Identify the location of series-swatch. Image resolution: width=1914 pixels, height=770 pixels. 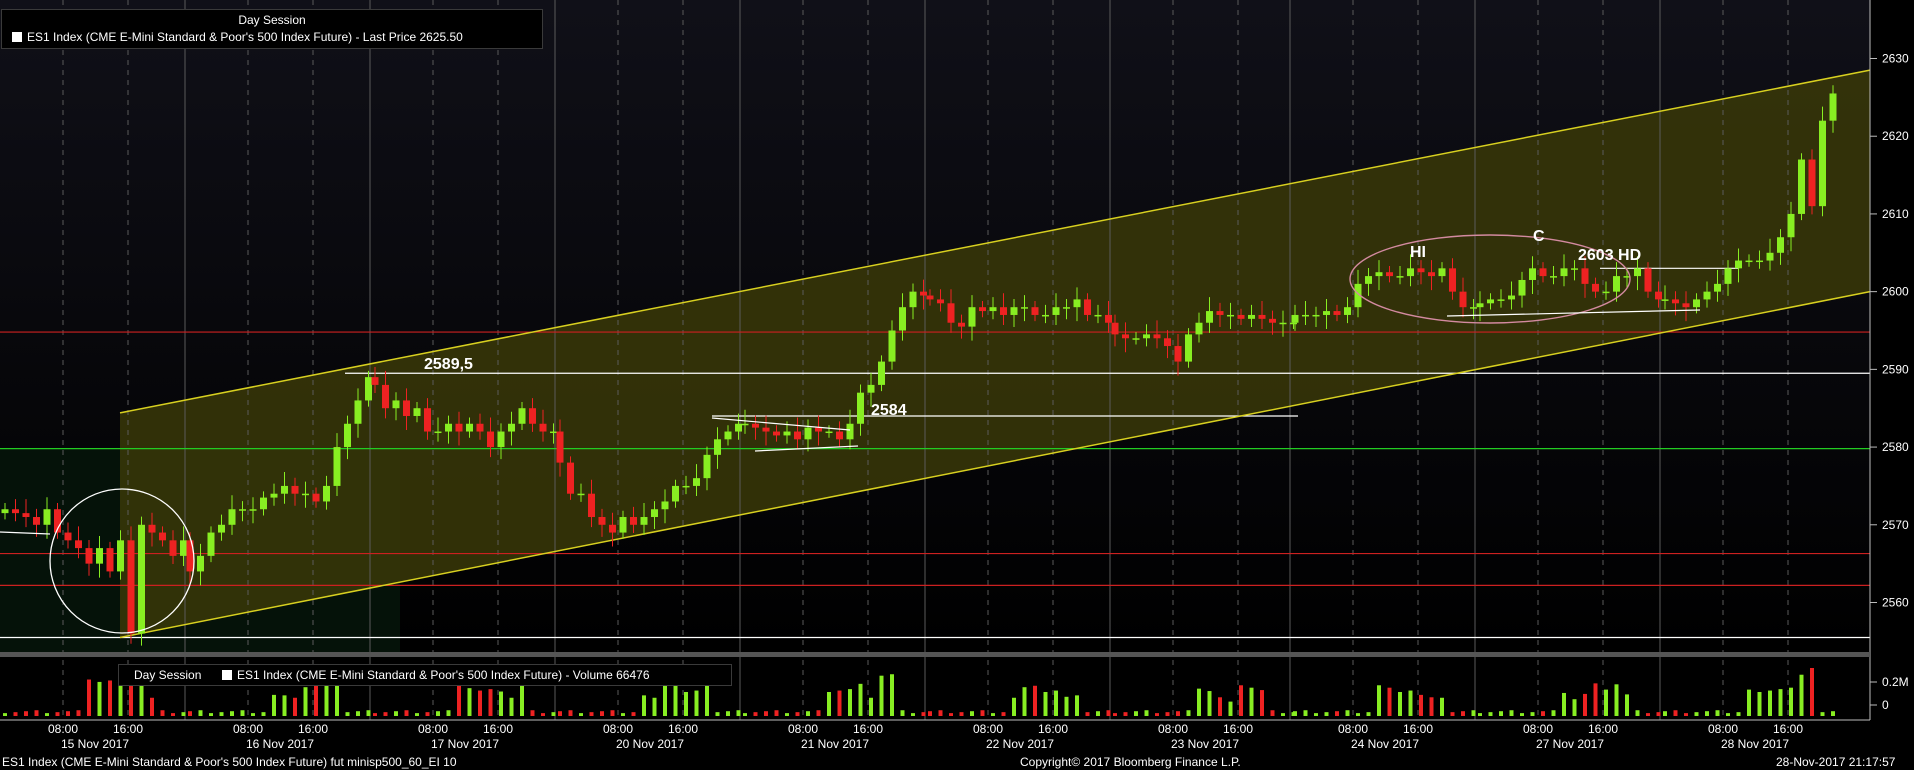
(17, 37).